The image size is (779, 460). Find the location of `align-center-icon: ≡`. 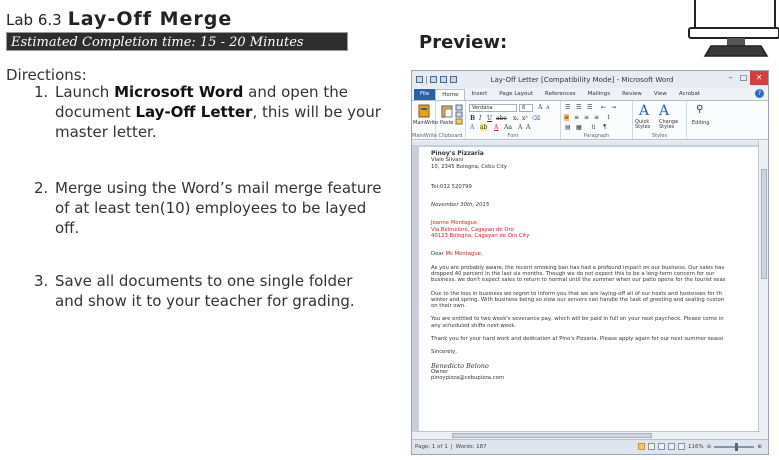

align-center-icon: ≡ is located at coordinates (576, 117).